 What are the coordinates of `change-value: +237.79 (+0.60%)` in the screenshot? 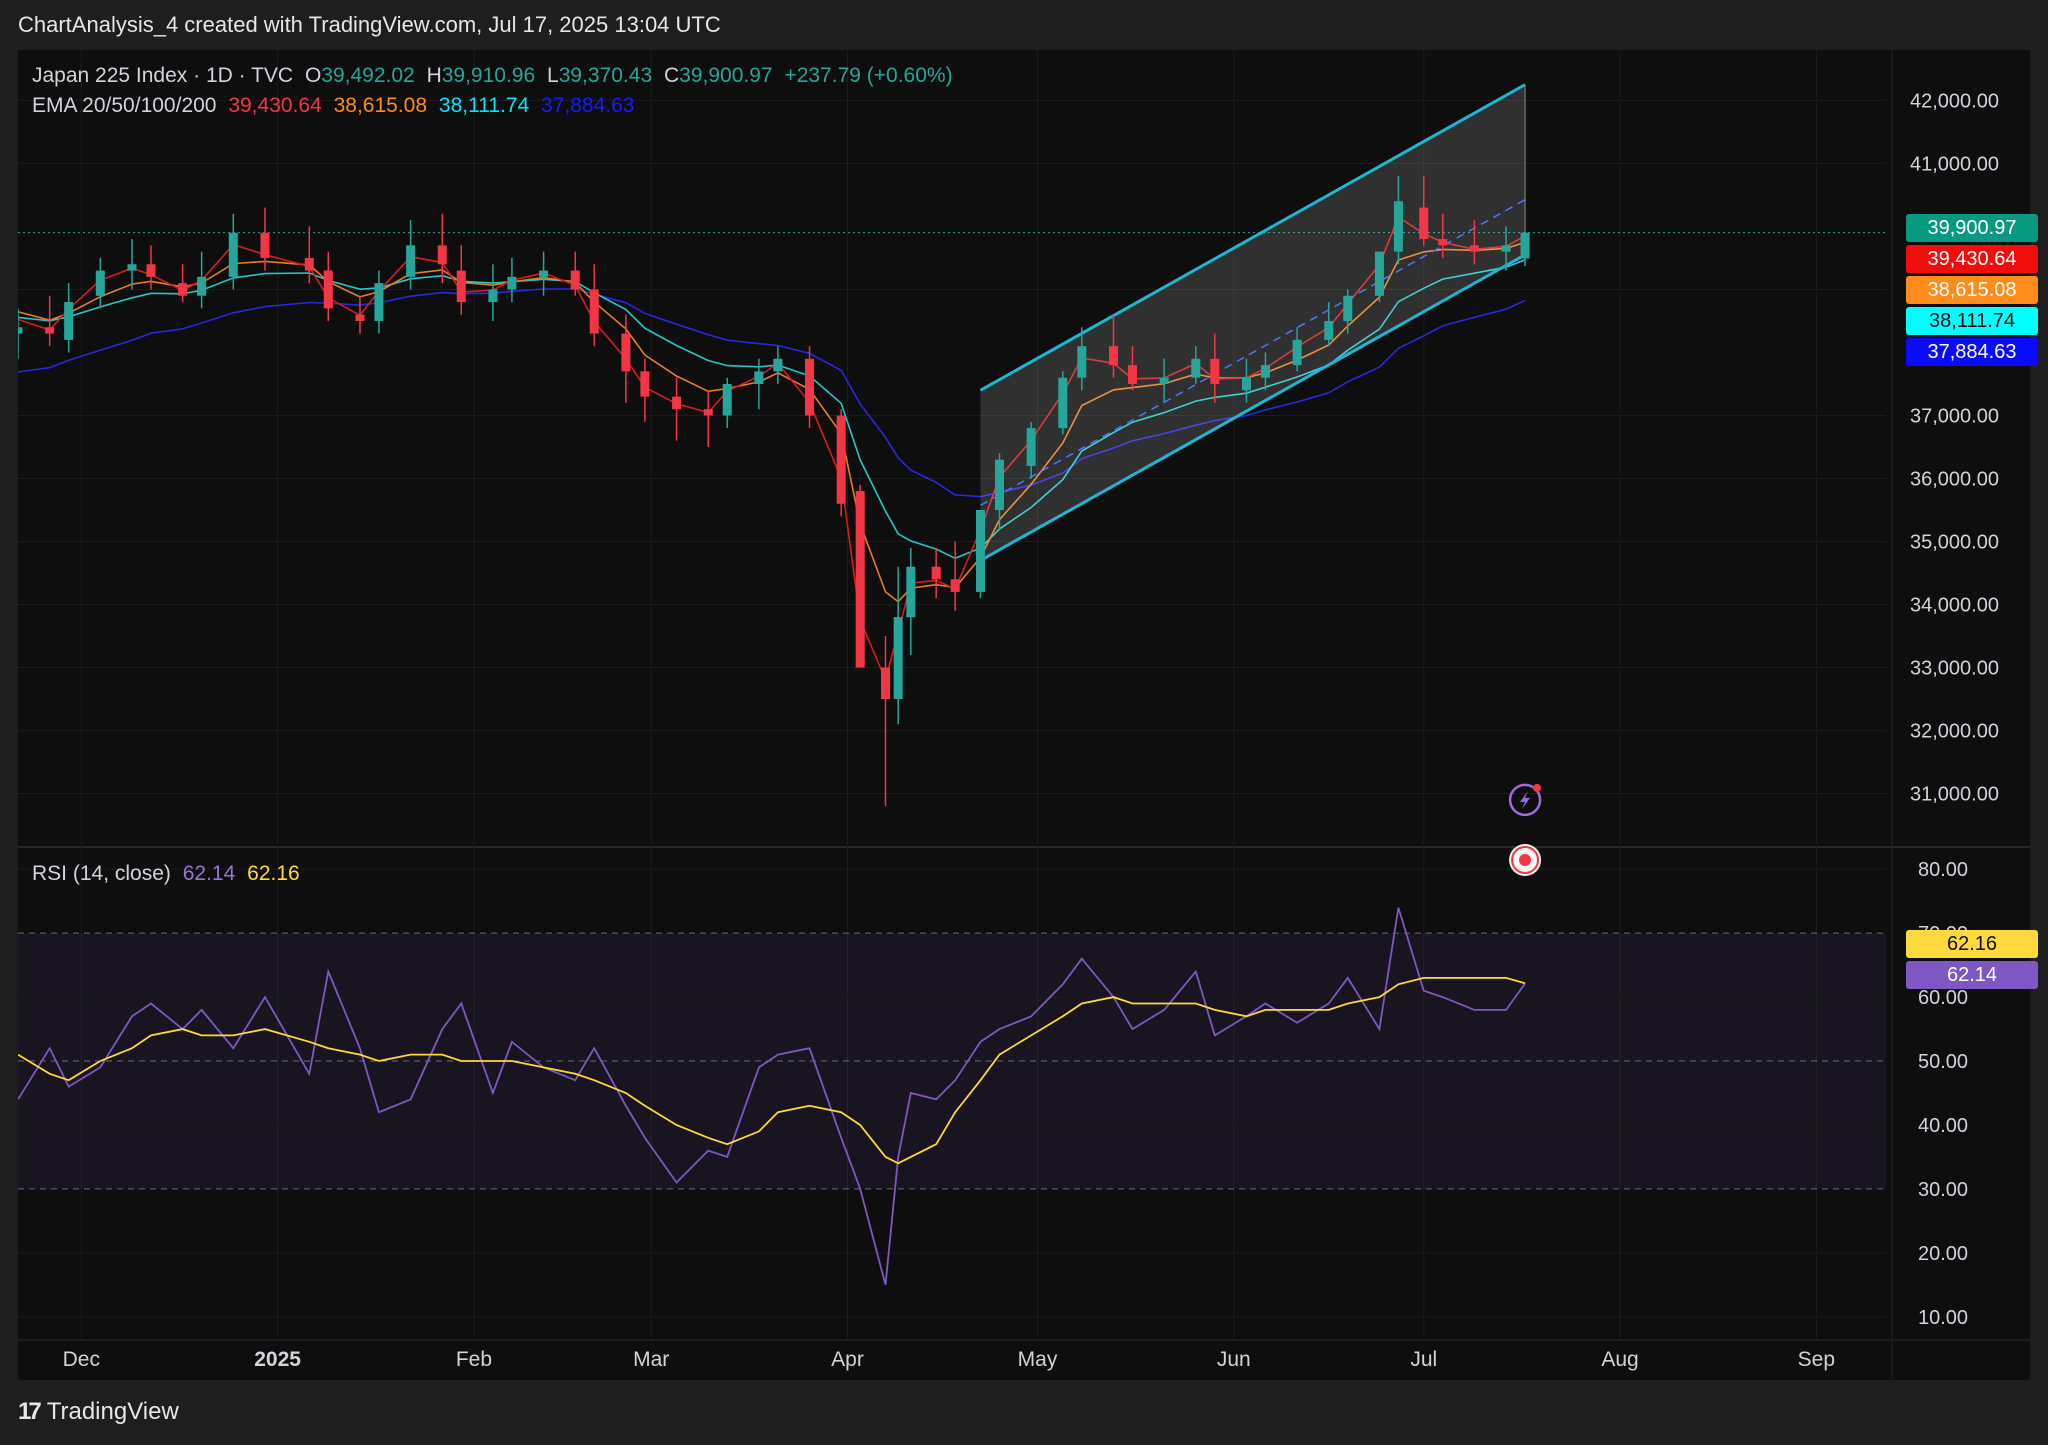 It's located at (868, 75).